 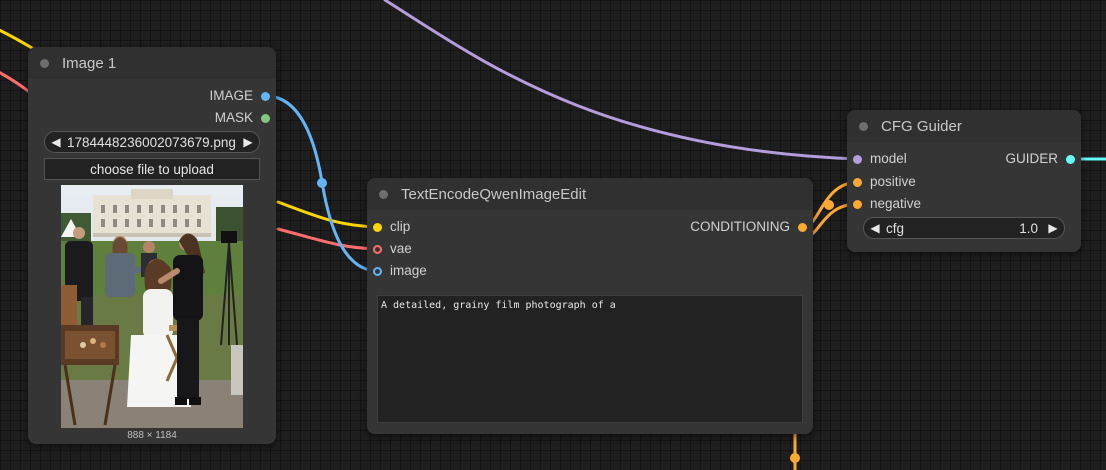 I want to click on output-slot-guider: GUIDER, so click(x=1040, y=159).